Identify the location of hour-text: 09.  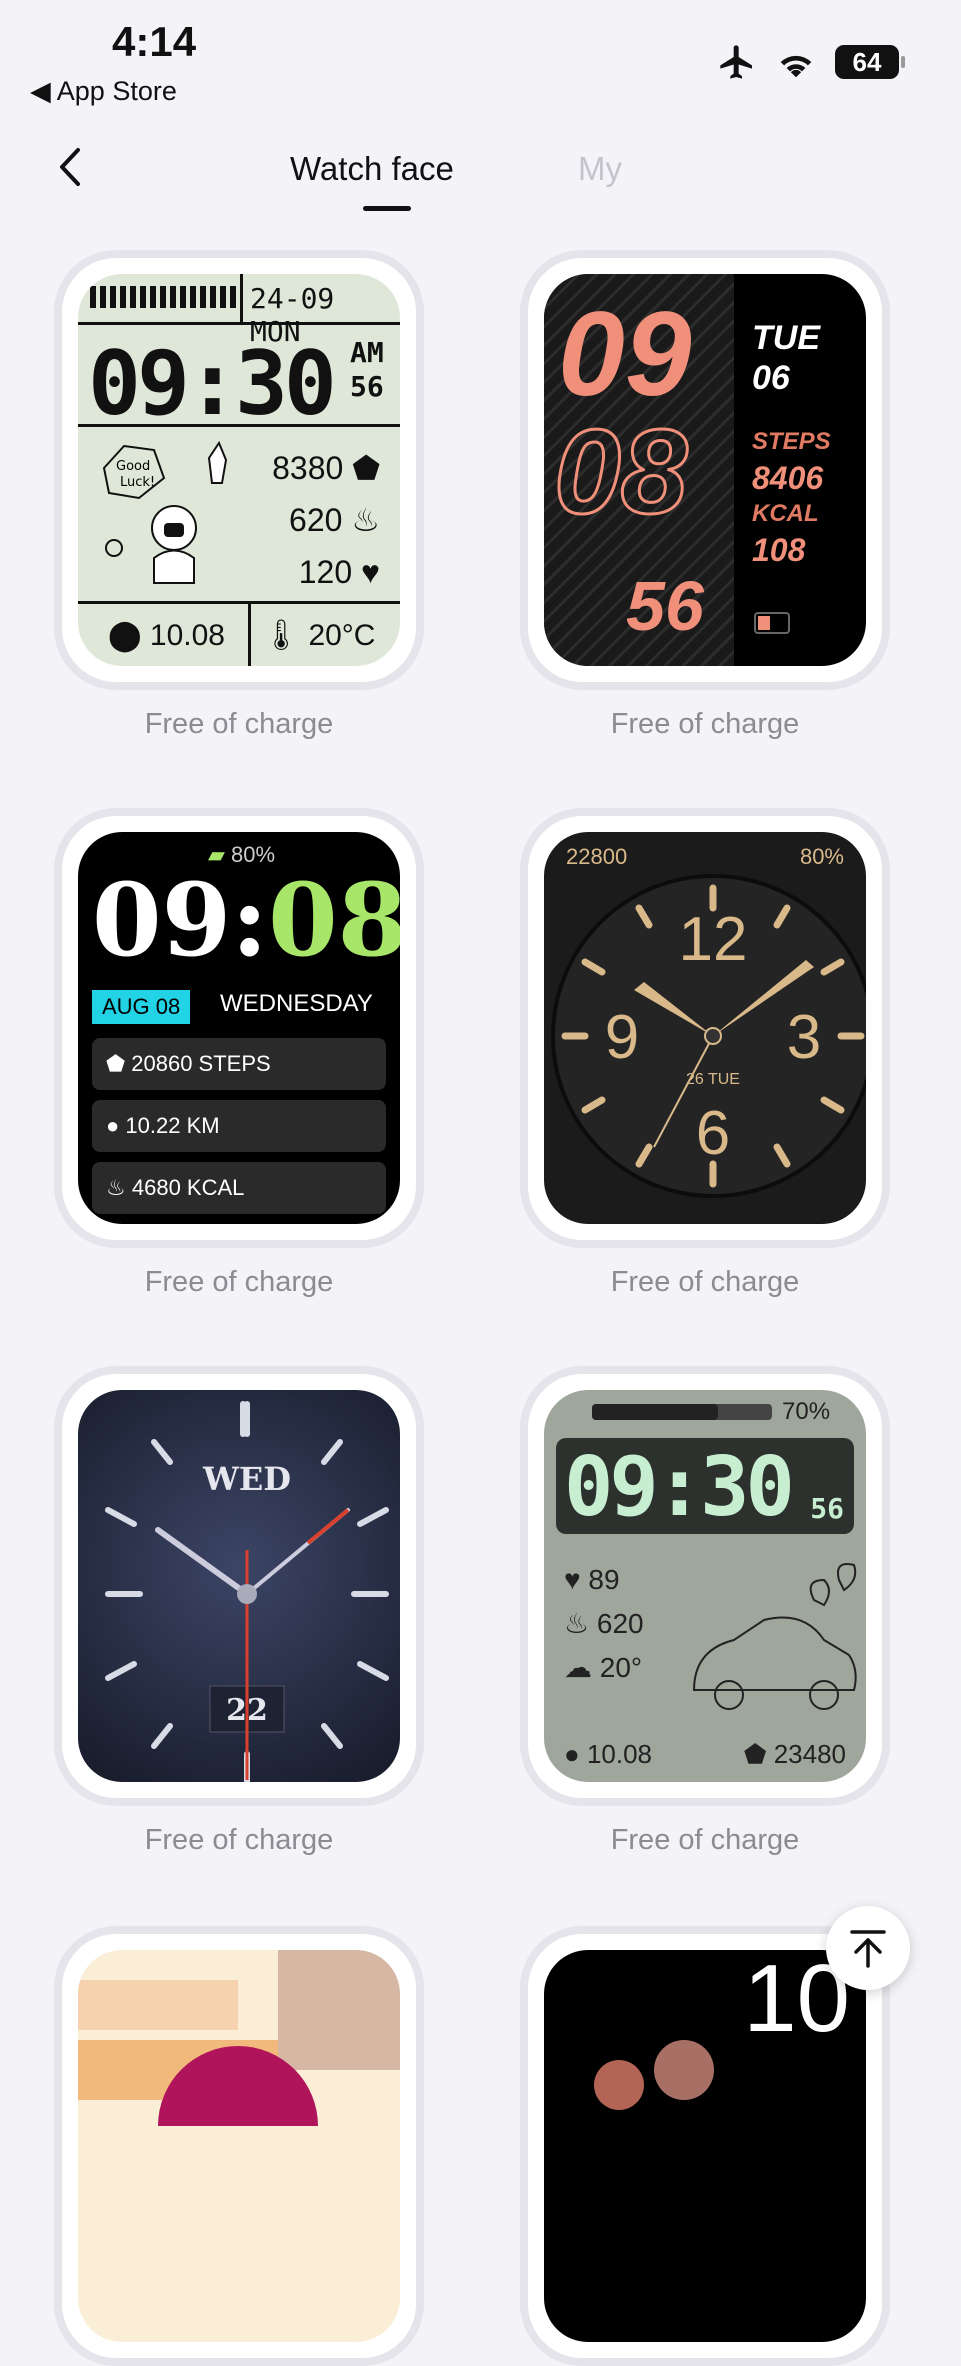
(625, 354).